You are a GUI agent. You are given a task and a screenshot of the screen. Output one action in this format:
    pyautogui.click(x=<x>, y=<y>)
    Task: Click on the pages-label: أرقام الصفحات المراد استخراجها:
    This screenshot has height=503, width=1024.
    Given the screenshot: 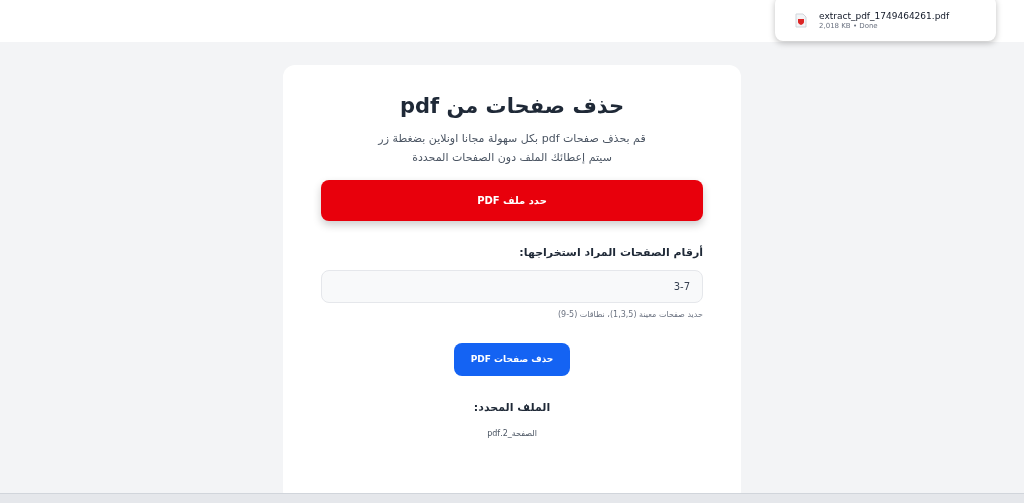 What is the action you would take?
    pyautogui.click(x=611, y=253)
    